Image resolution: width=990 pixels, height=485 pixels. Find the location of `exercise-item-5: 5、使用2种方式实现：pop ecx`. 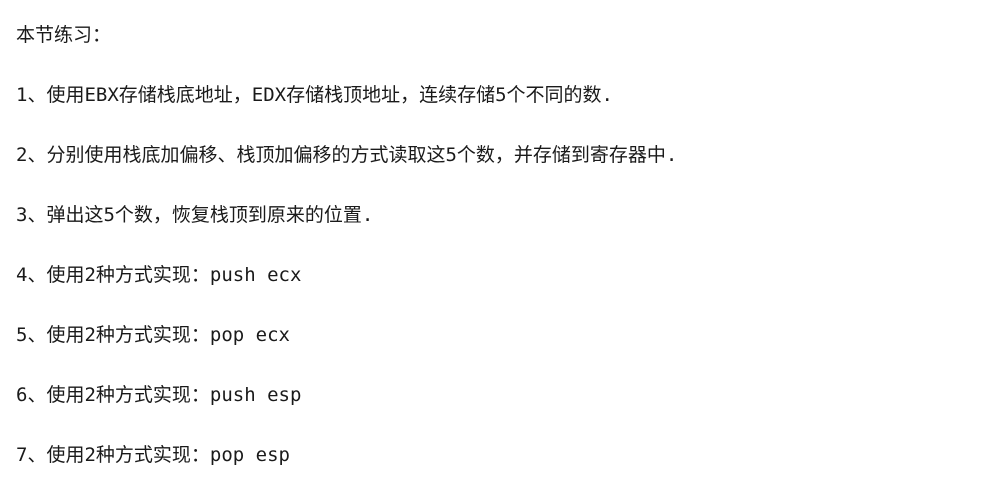

exercise-item-5: 5、使用2种方式实现：pop ecx is located at coordinates (153, 335).